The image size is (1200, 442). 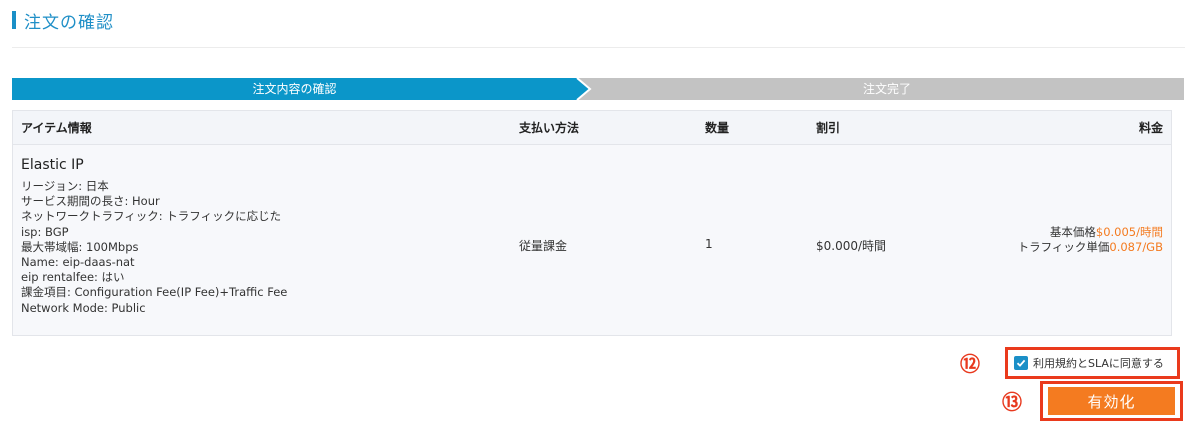 I want to click on payment-method-value: 従量課金, so click(x=543, y=246).